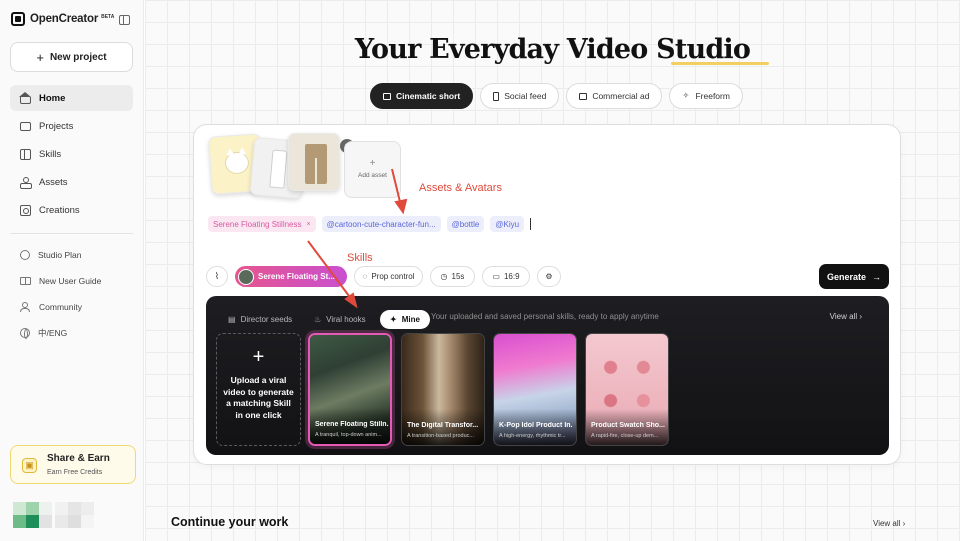 Image resolution: width=960 pixels, height=541 pixels. Describe the element at coordinates (278, 169) in the screenshot. I see `bottle-image` at that location.